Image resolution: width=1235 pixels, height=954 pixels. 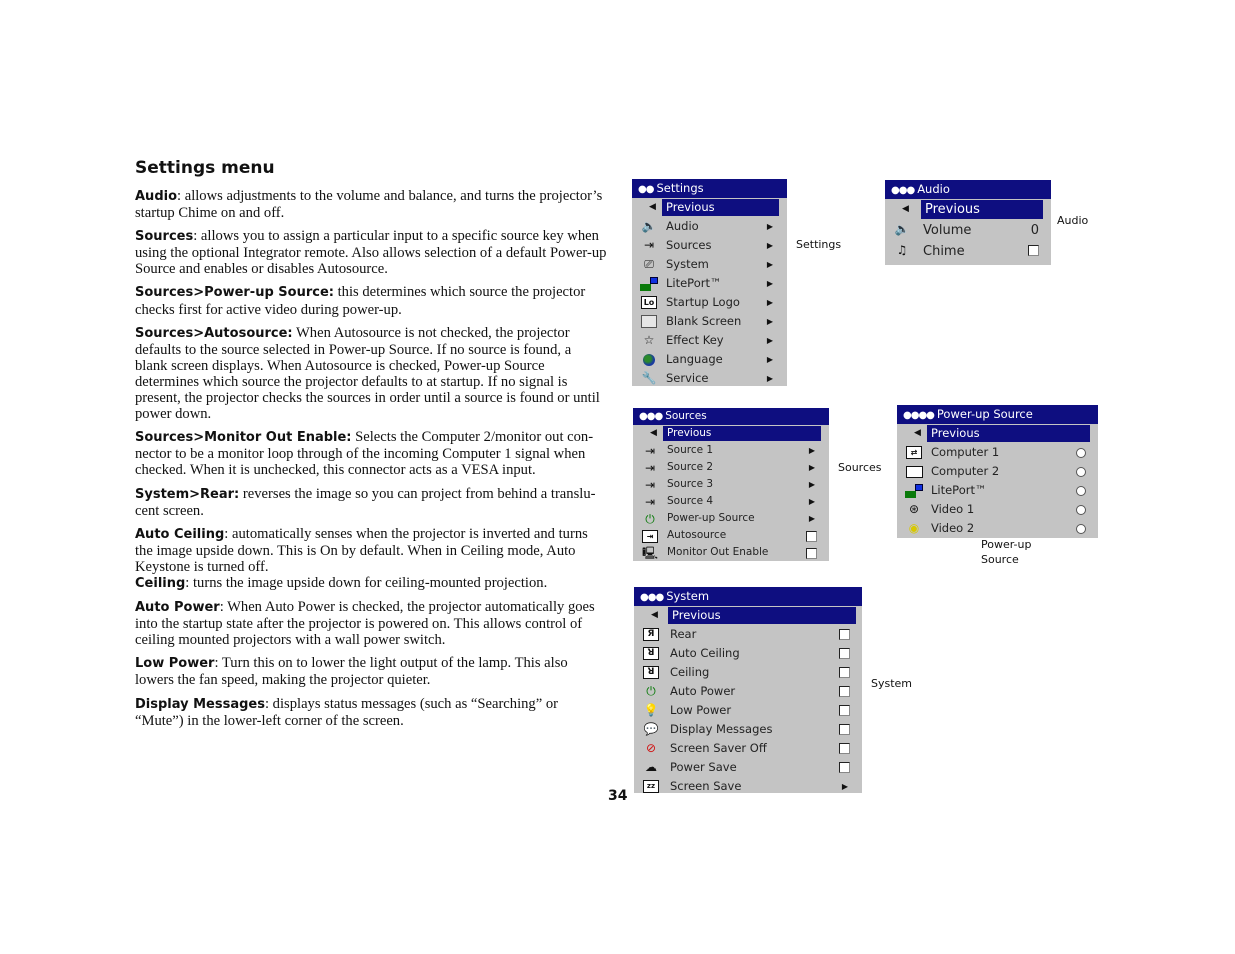 I want to click on item-label: Effect Key, so click(x=695, y=340).